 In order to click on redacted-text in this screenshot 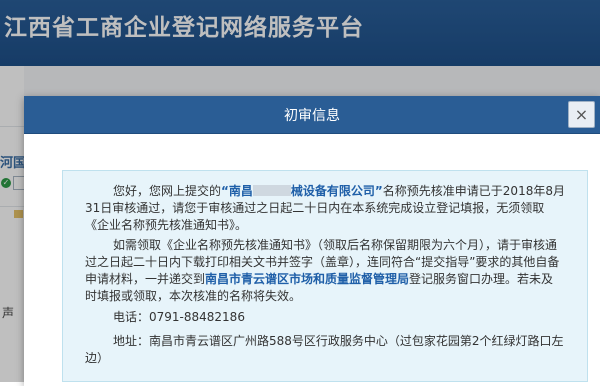, I will do `click(271, 190)`.